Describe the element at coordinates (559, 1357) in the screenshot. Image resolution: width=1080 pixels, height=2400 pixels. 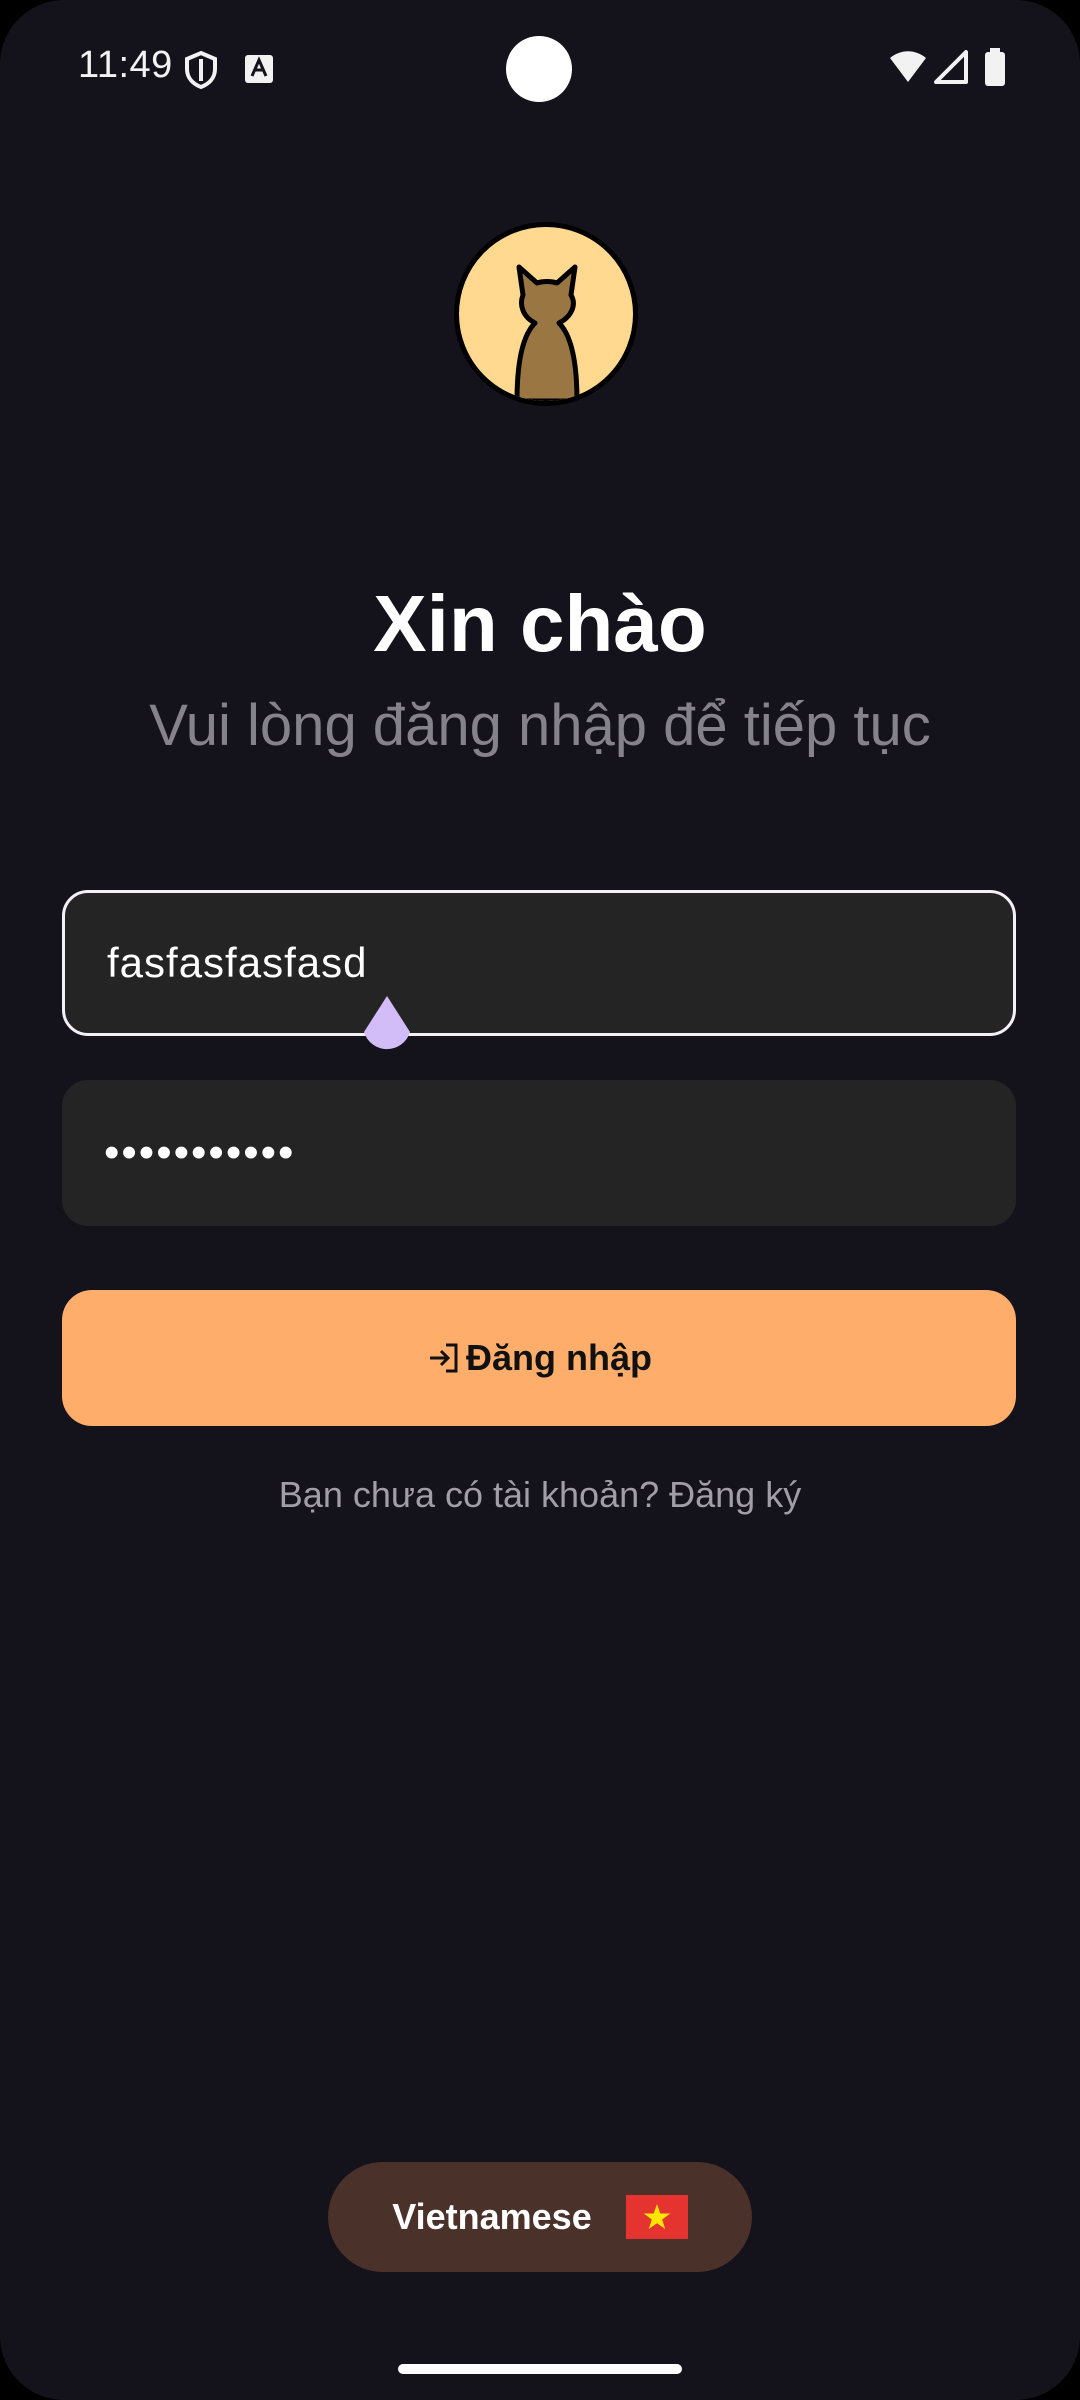
I see `login-button-label: Đăng nhập` at that location.